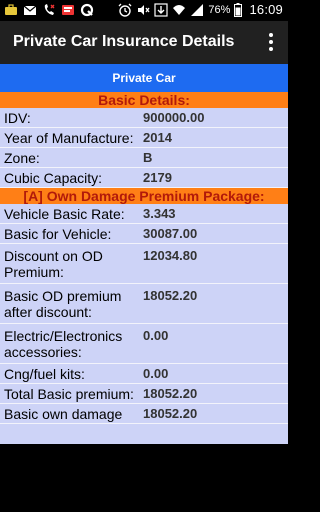  I want to click on section-header-od: [A] Own Damage Premium Package:, so click(144, 196).